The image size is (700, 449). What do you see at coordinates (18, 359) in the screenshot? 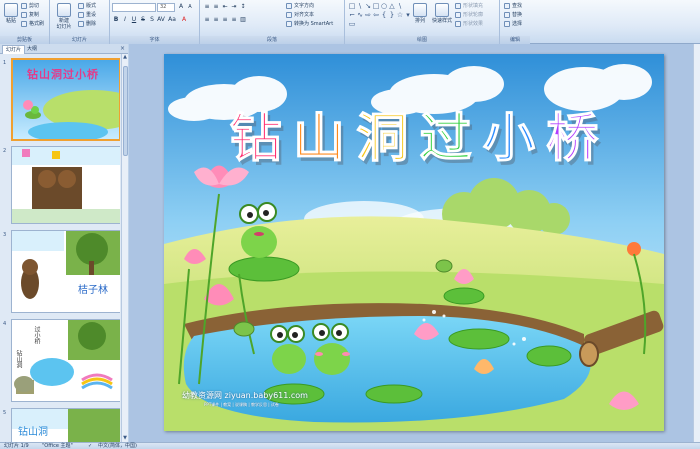
I see `thumbnail-4-label-cave: 钻山洞` at bounding box center [18, 359].